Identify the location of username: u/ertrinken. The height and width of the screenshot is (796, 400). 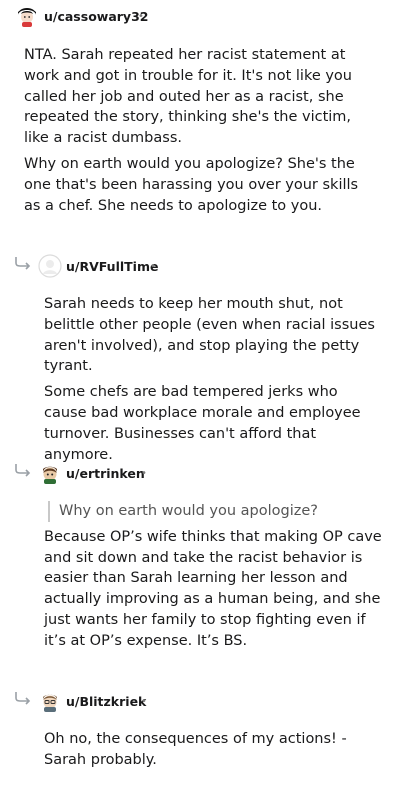
(105, 473).